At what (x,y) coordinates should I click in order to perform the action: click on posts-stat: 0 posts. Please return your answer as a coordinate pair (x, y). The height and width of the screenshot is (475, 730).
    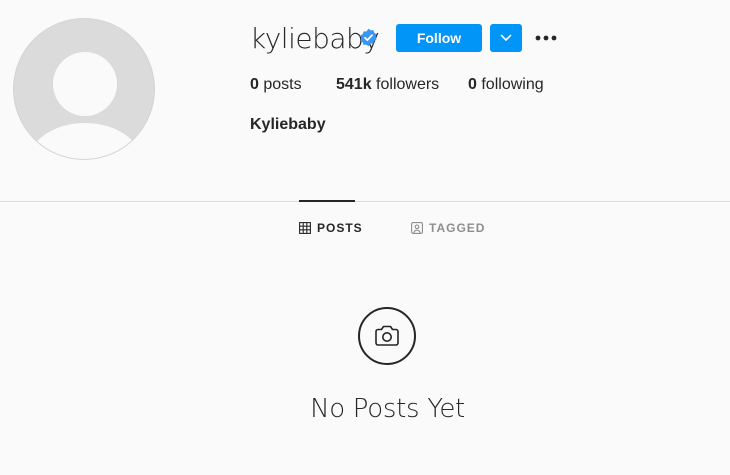
    Looking at the image, I should click on (276, 85).